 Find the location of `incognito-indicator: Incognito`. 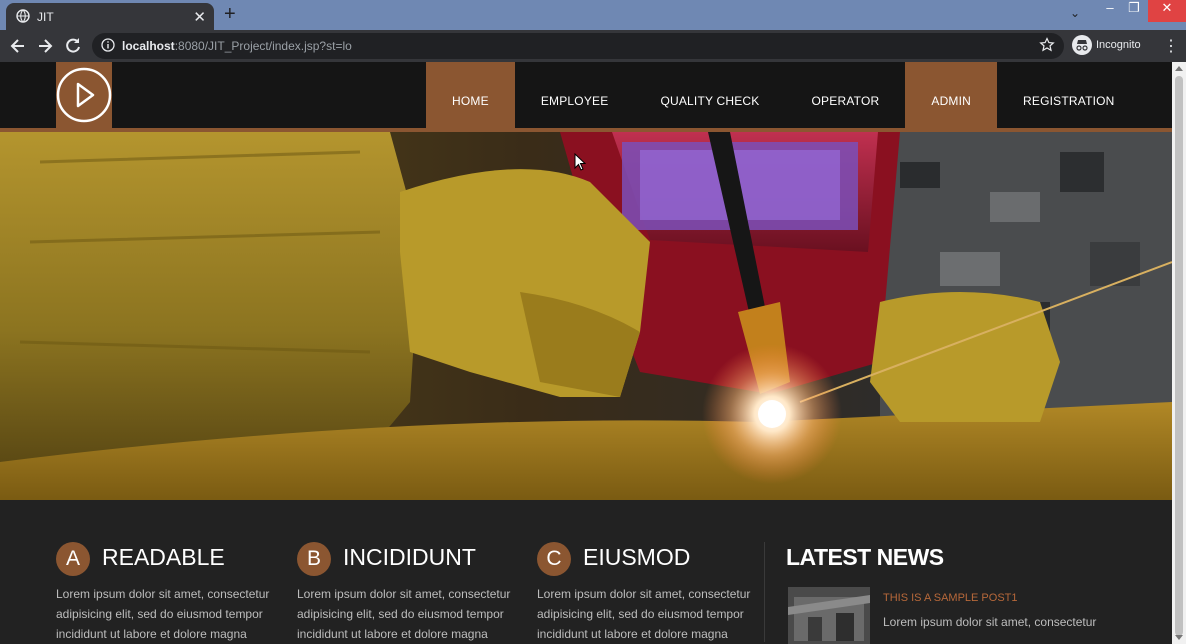

incognito-indicator: Incognito is located at coordinates (1106, 45).